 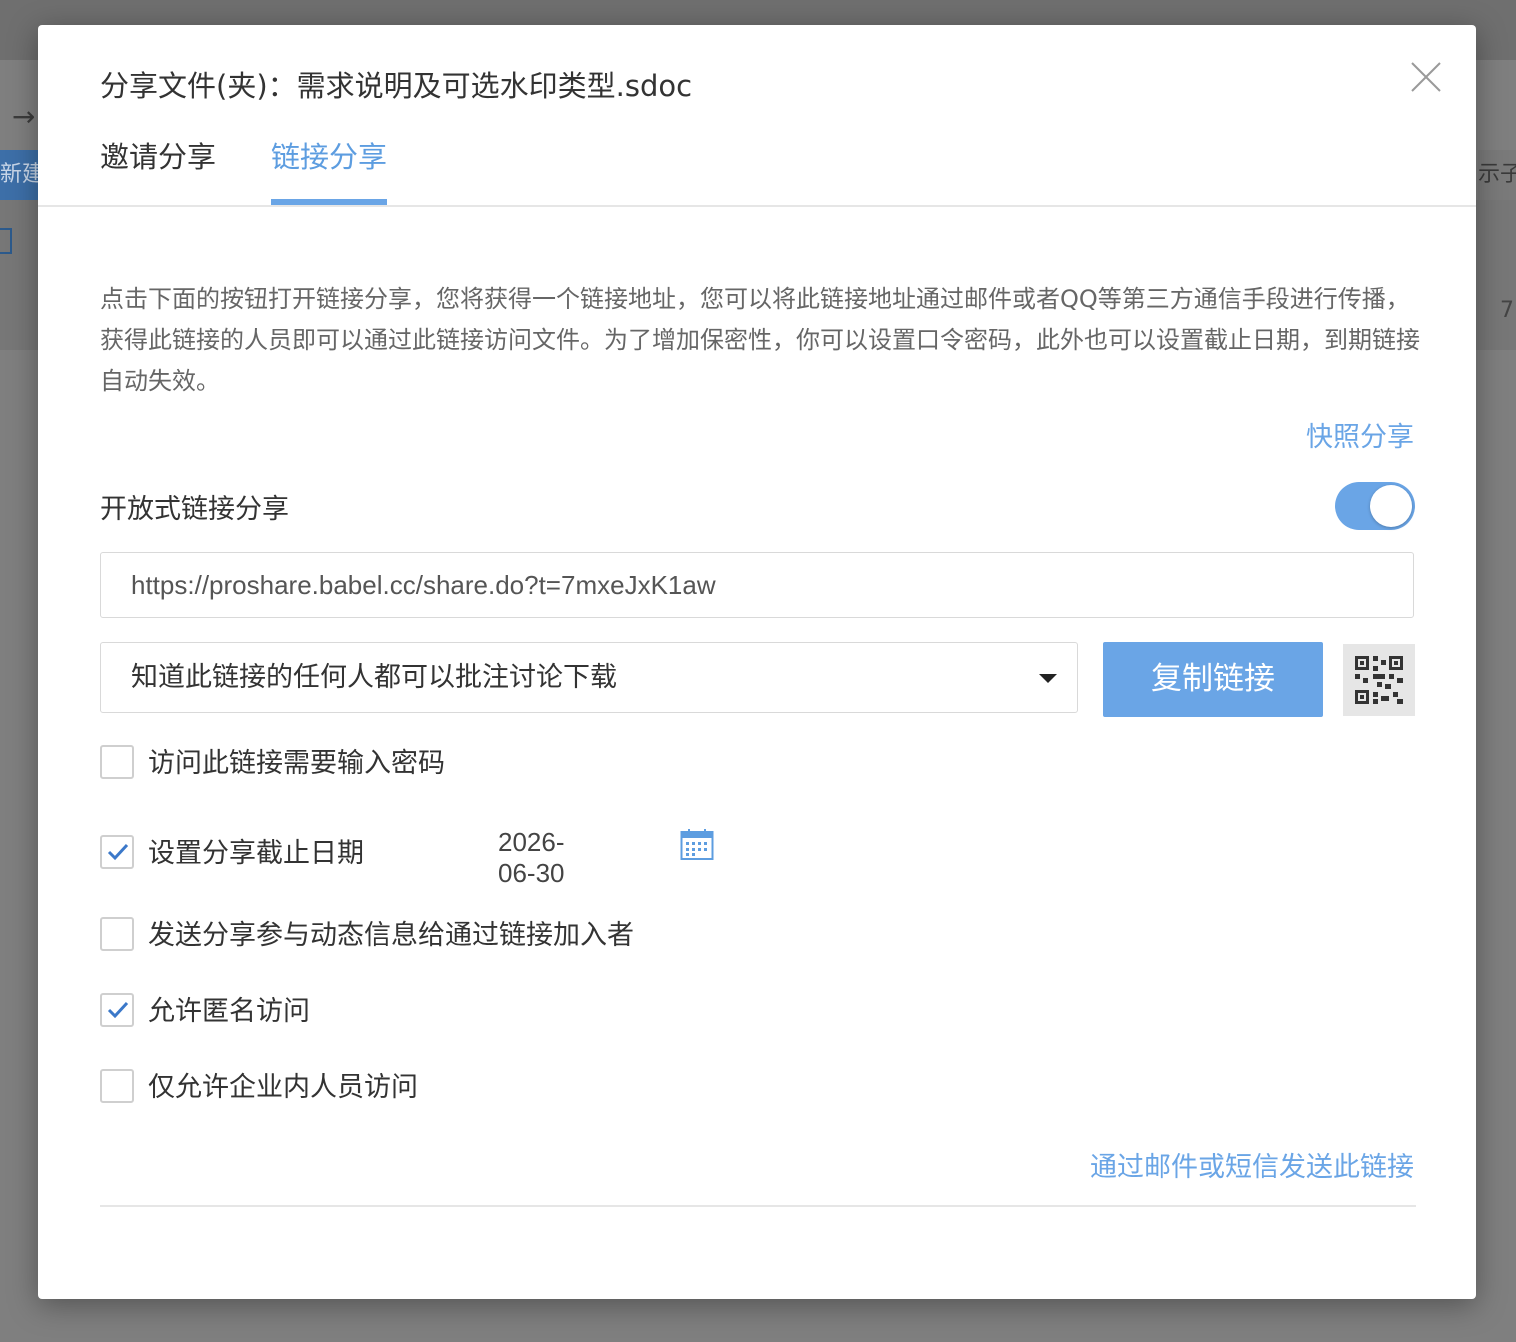 What do you see at coordinates (1213, 679) in the screenshot?
I see `copy-link-button: 复制链接` at bounding box center [1213, 679].